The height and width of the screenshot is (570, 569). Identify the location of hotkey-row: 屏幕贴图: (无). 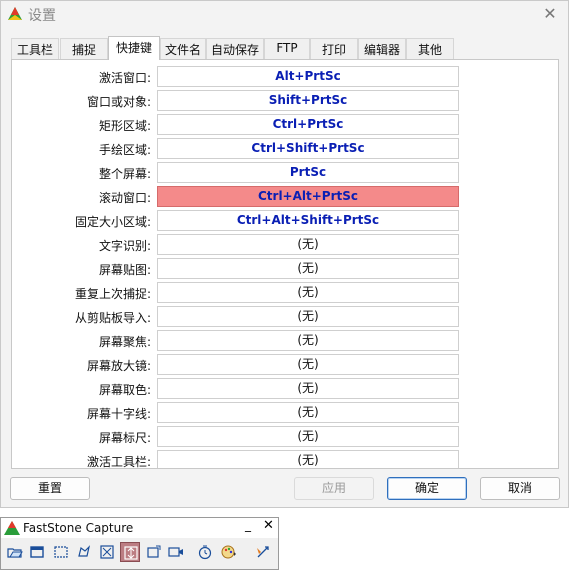
(285, 269).